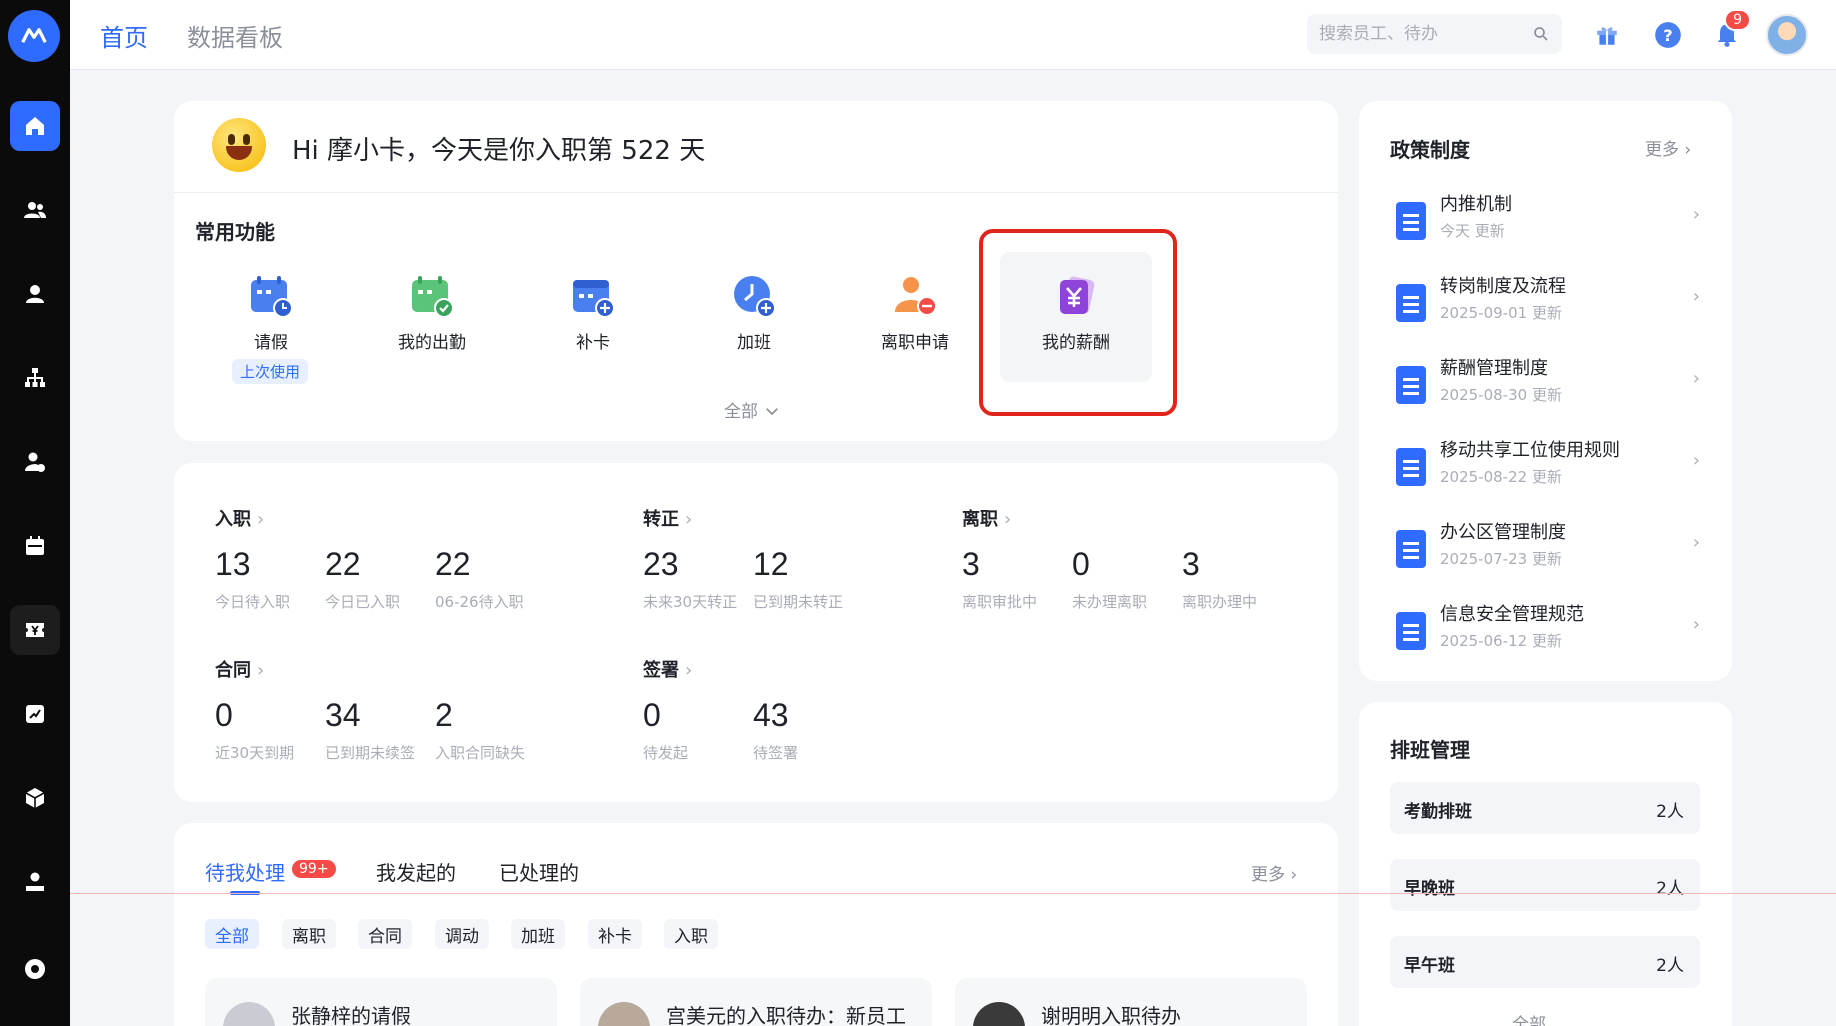 This screenshot has width=1836, height=1026. Describe the element at coordinates (1430, 750) in the screenshot. I see `shift-title: 排班管理` at that location.